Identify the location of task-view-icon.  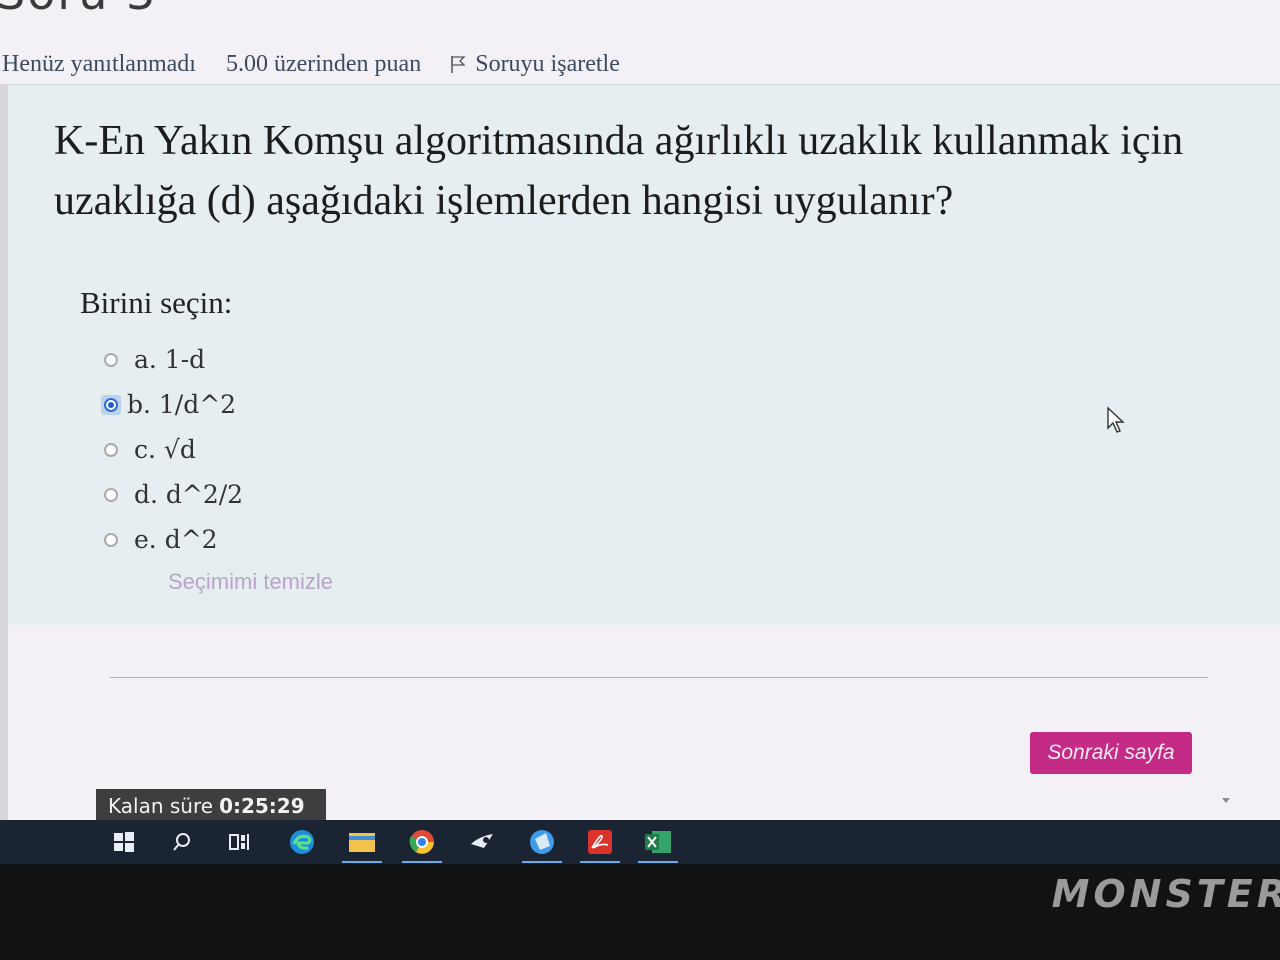
(240, 842).